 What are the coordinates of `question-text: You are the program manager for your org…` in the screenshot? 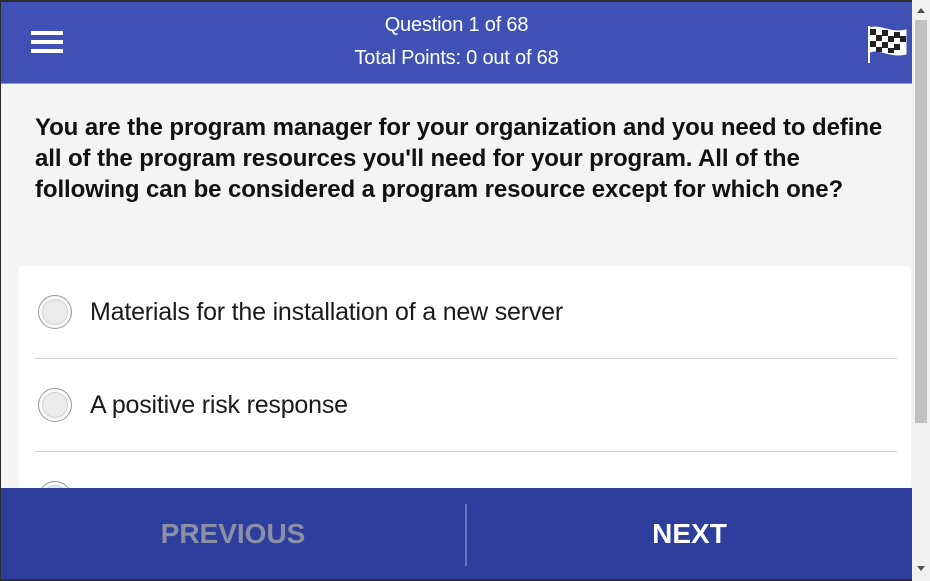 It's located at (459, 158).